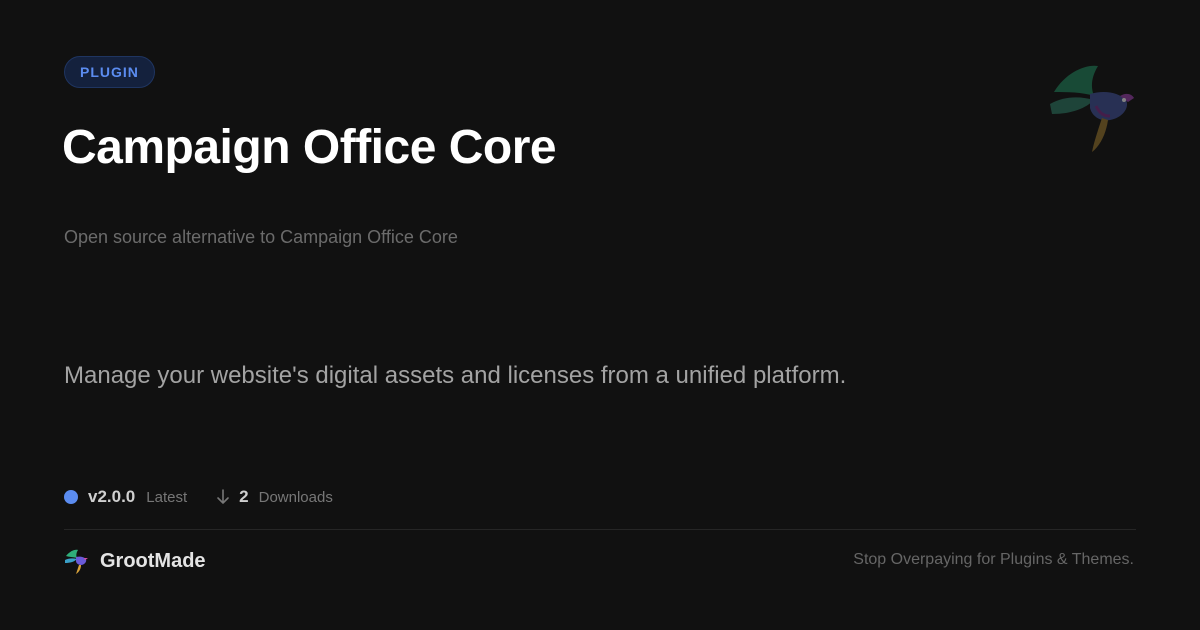 The width and height of the screenshot is (1200, 630). Describe the element at coordinates (71, 497) in the screenshot. I see `version-status-dot` at that location.